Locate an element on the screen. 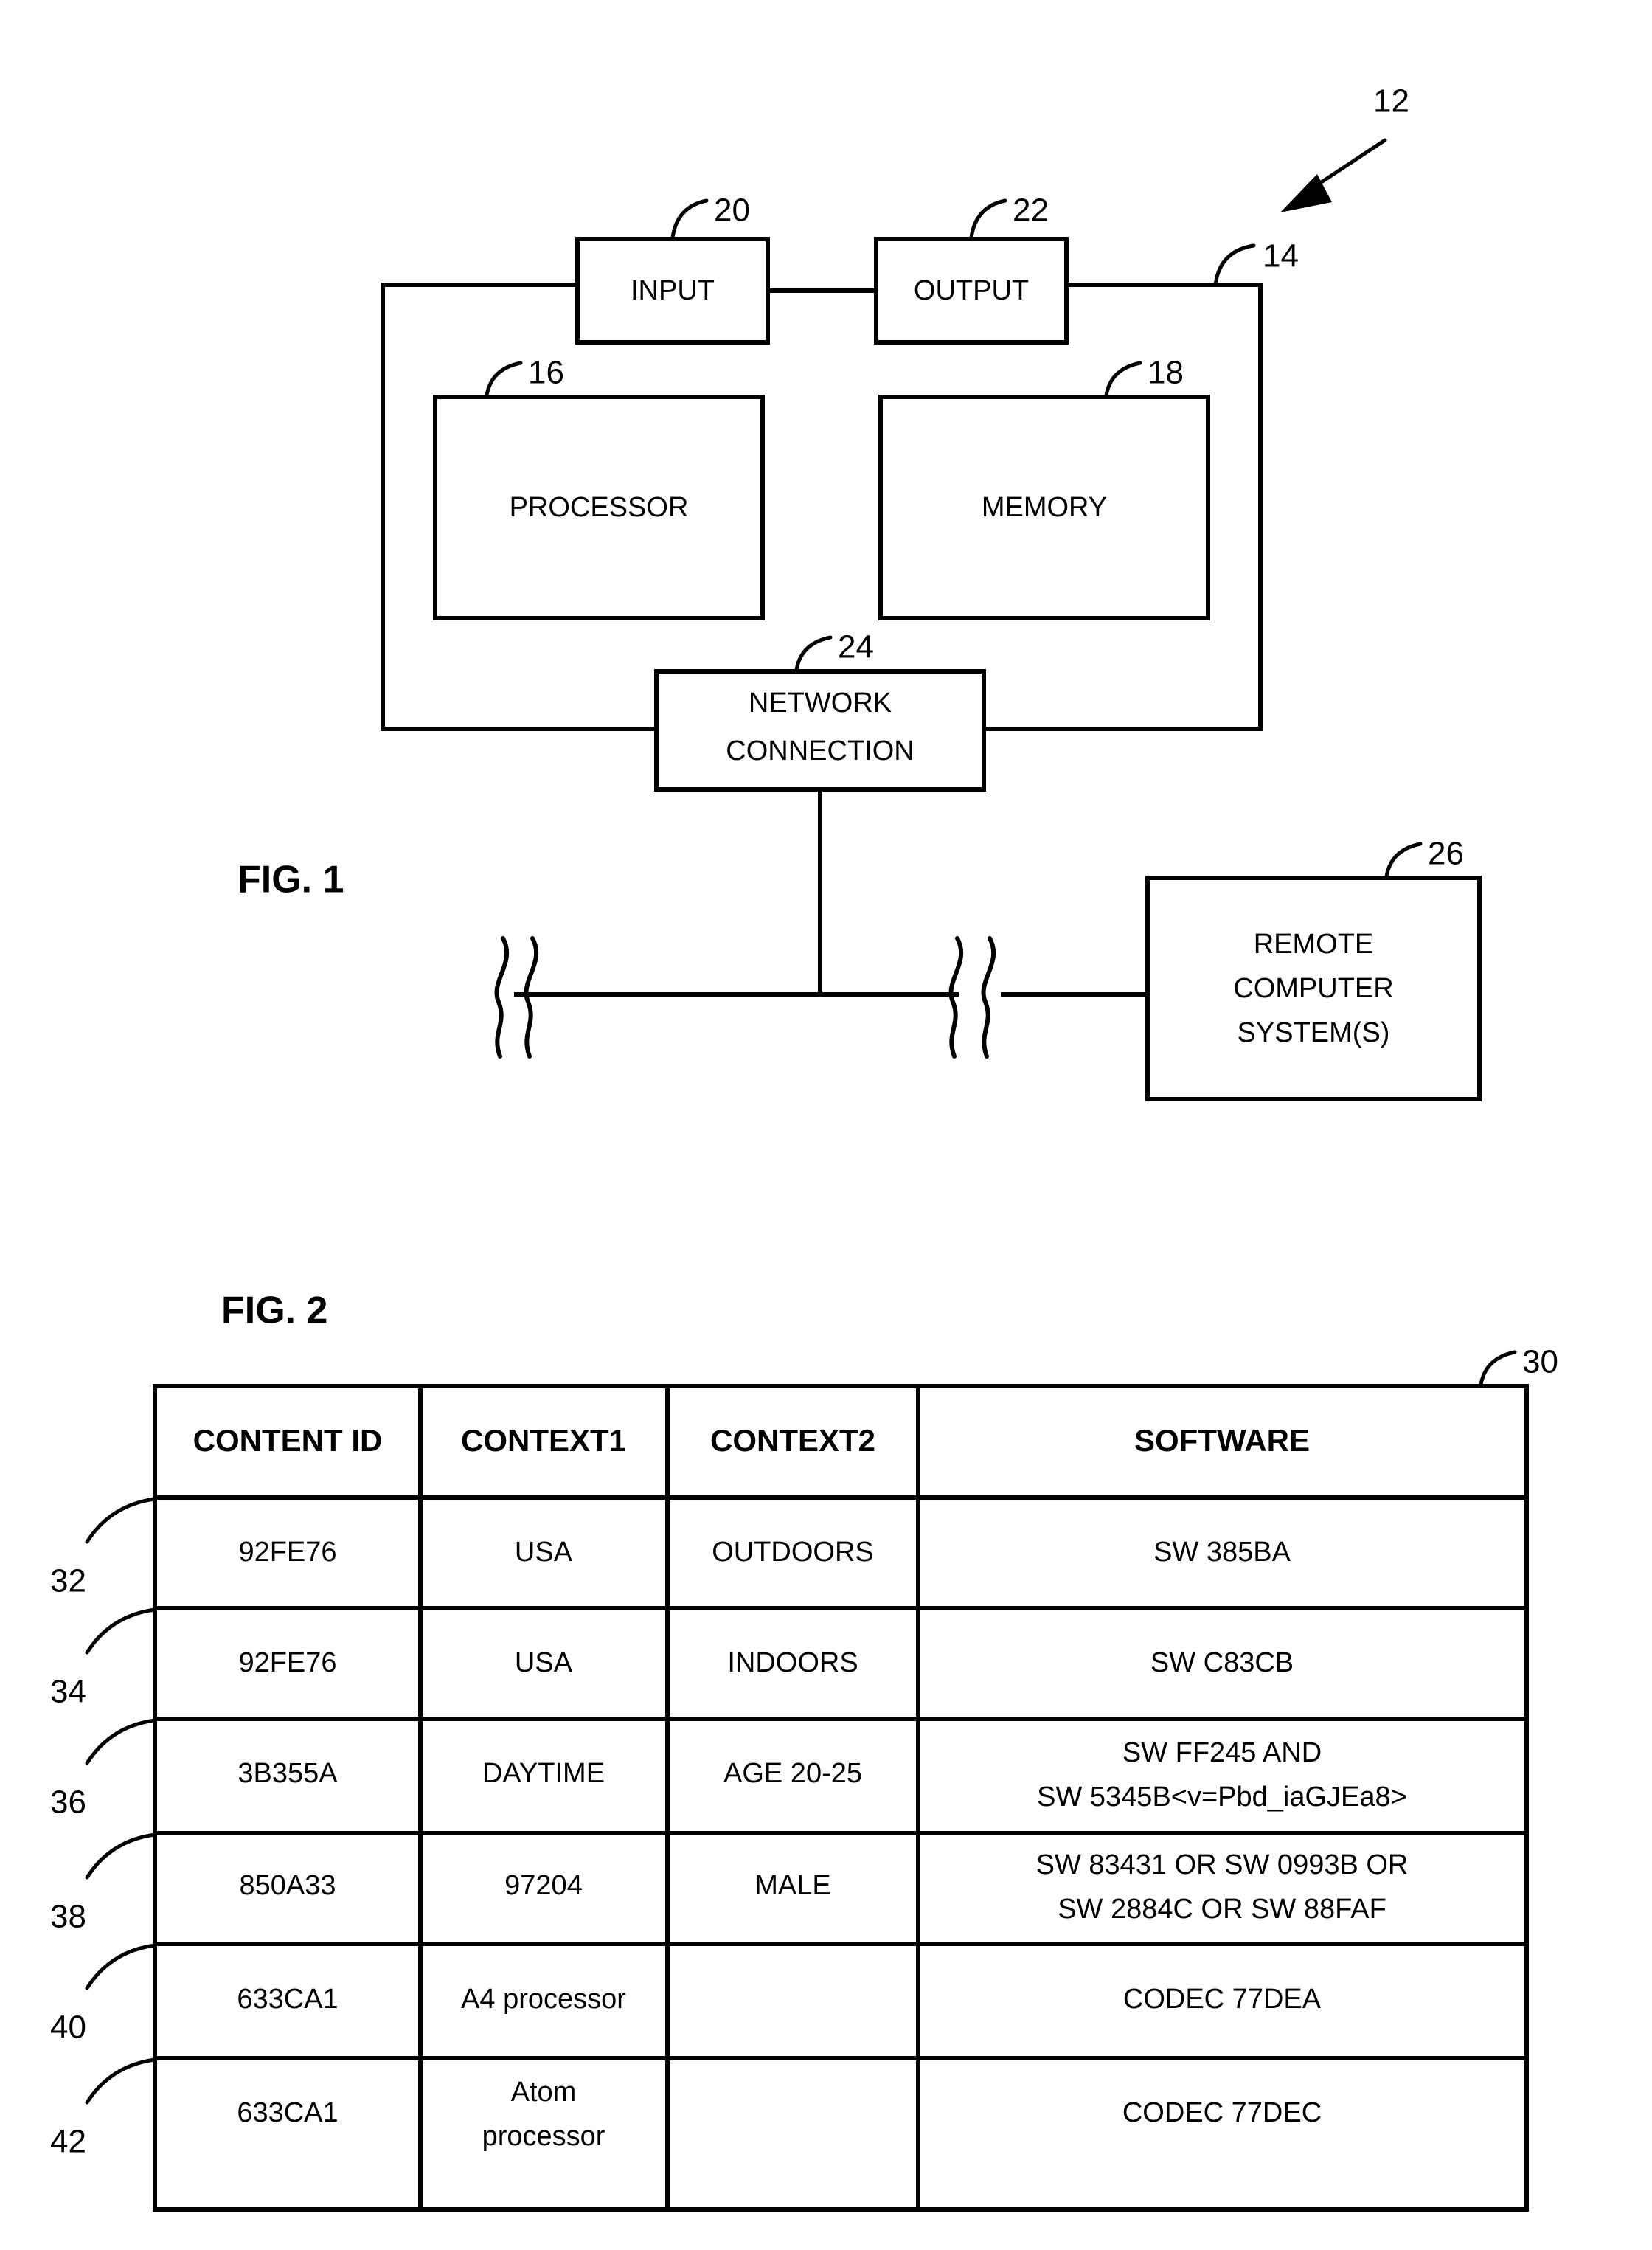  cell-context1: DAYTIME is located at coordinates (543, 1774).